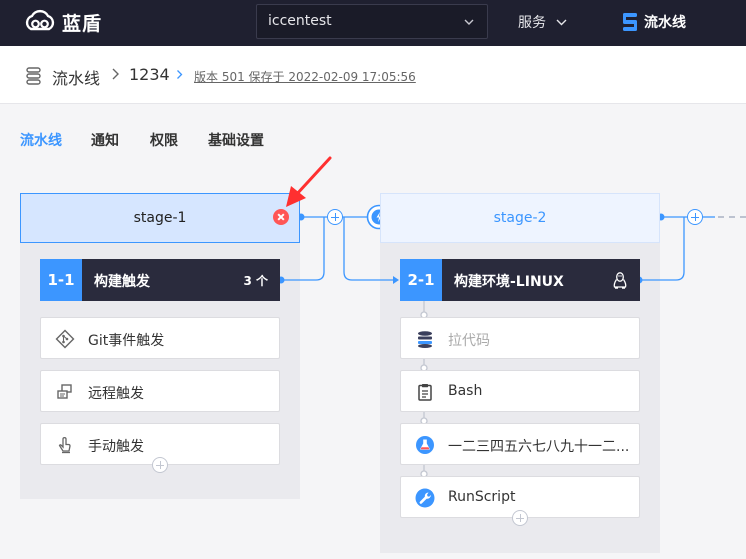  What do you see at coordinates (425, 445) in the screenshot?
I see `flask-icon` at bounding box center [425, 445].